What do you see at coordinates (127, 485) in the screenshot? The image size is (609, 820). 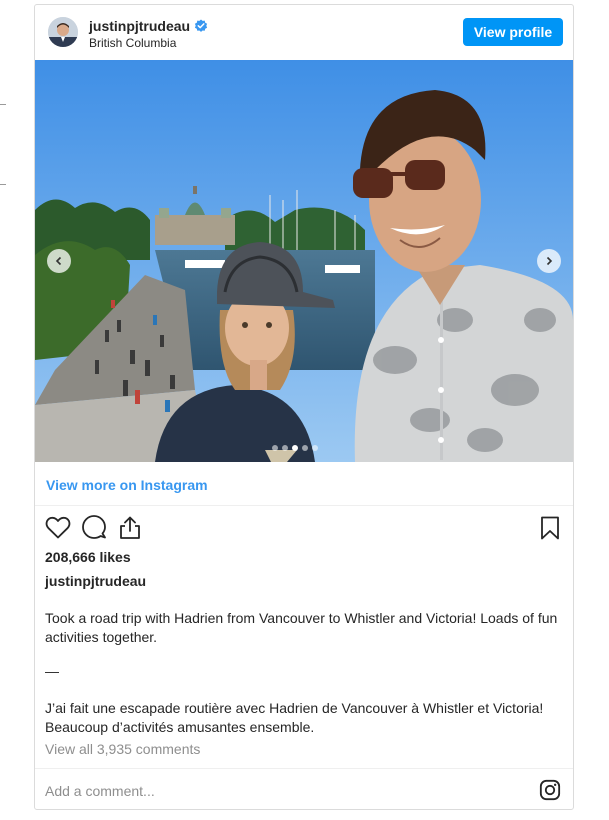 I see `view-more-link: View more on Instagram` at bounding box center [127, 485].